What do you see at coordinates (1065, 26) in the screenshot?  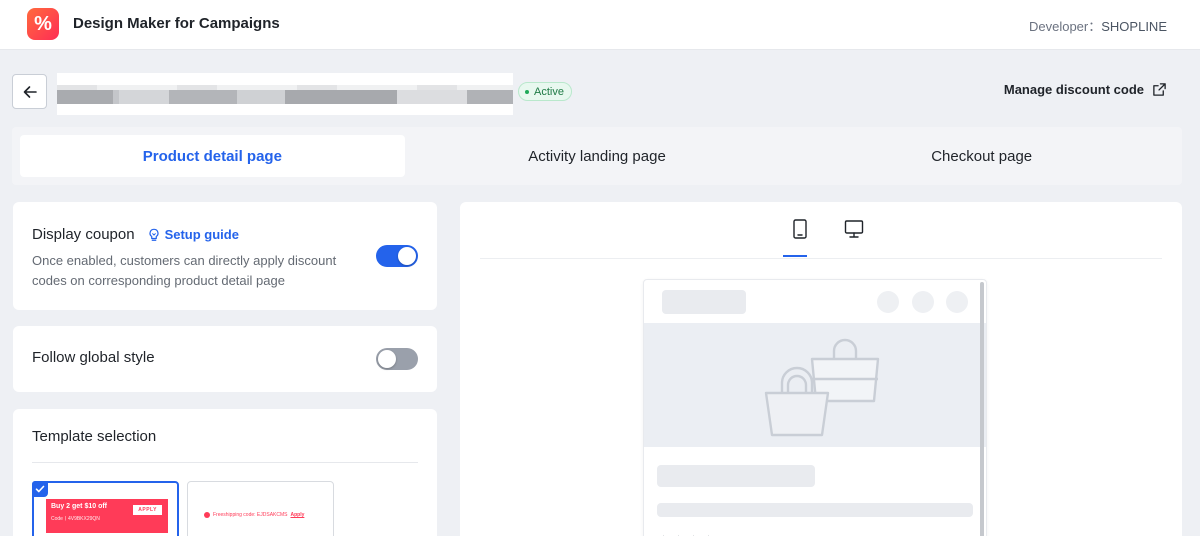 I see `developer-label: Developer：` at bounding box center [1065, 26].